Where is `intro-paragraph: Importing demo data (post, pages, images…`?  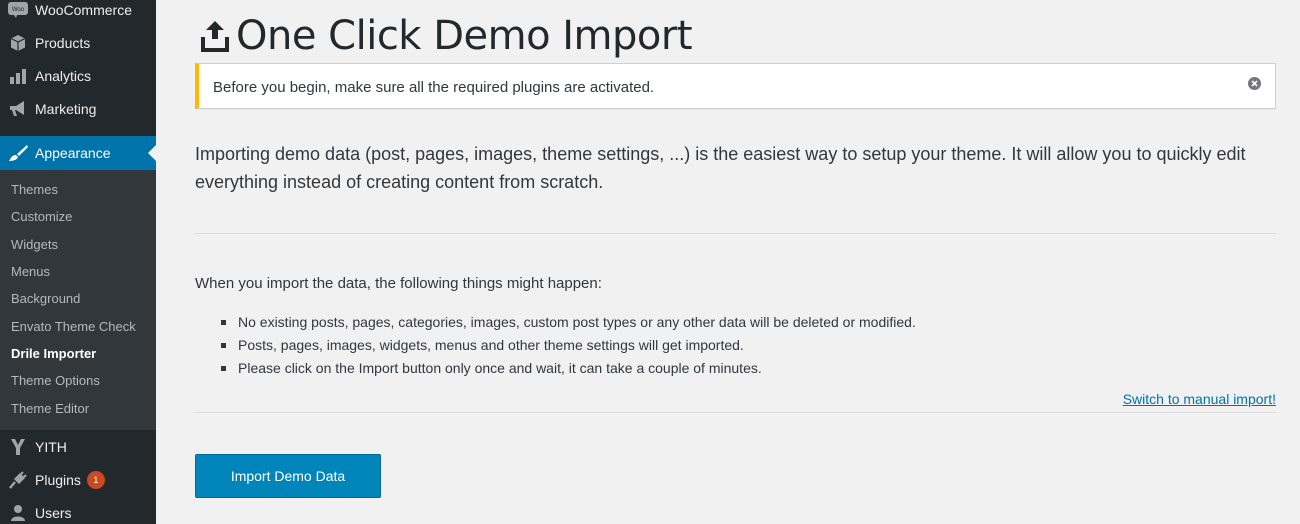
intro-paragraph: Importing demo data (post, pages, images… is located at coordinates (720, 168).